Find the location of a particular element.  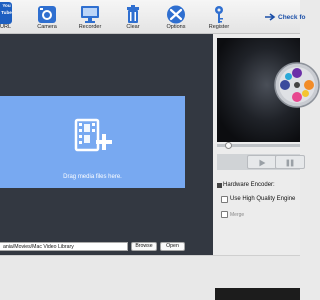

high-quality-label: Use High Quality Engine is located at coordinates (263, 199).